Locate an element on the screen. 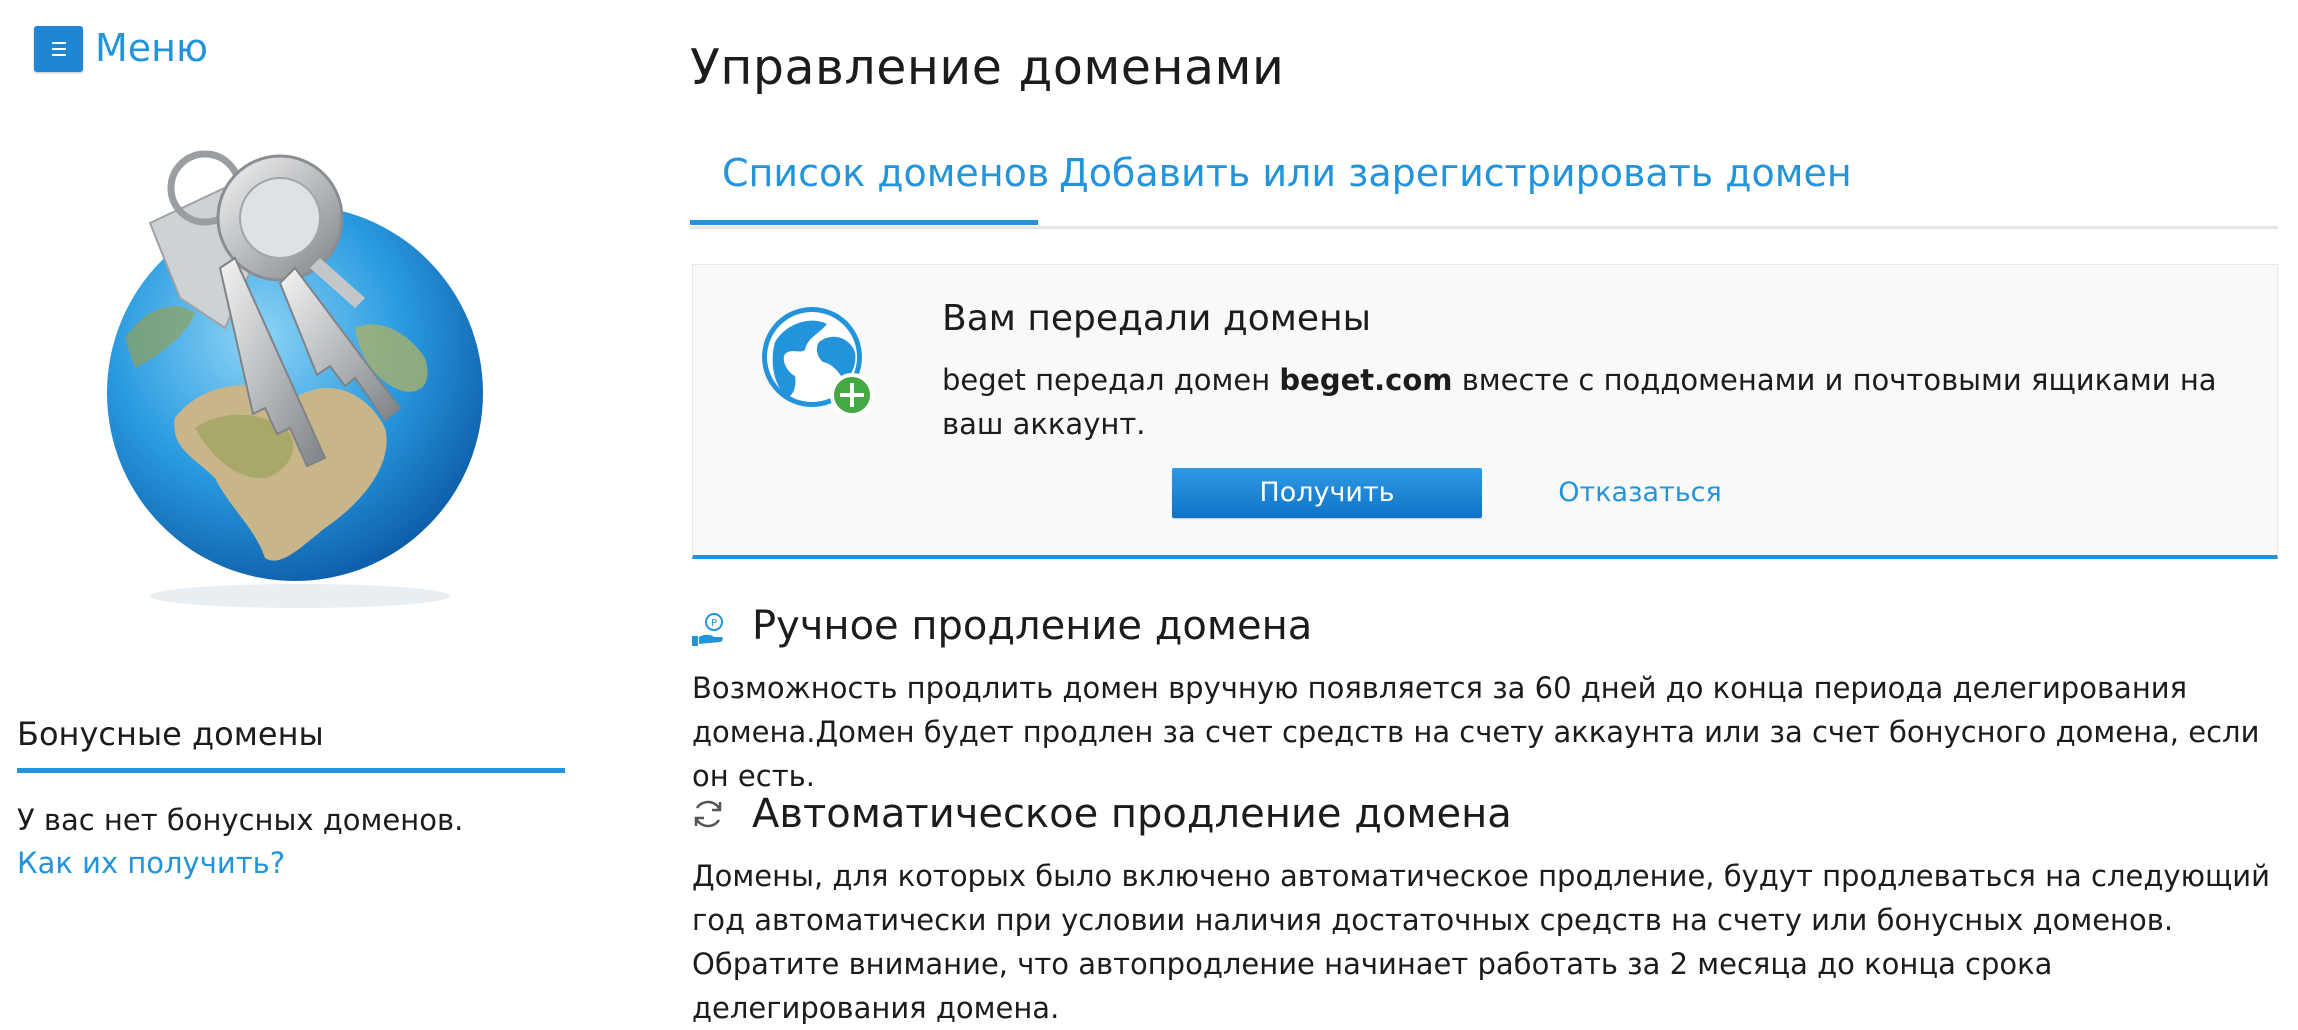 The height and width of the screenshot is (1030, 2298). notice-title: Вам передали домены is located at coordinates (1157, 318).